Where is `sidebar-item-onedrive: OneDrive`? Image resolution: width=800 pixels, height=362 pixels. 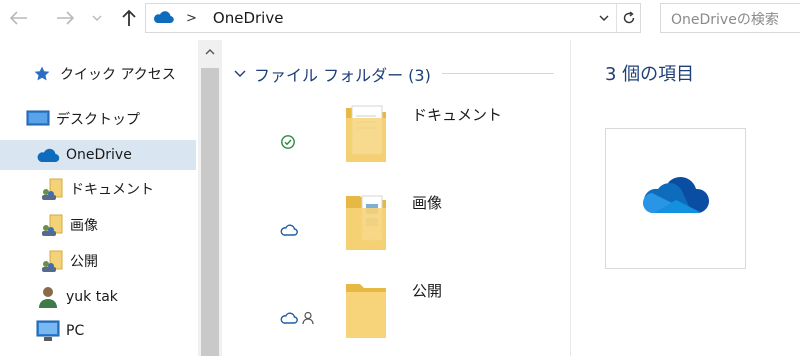 sidebar-item-onedrive: OneDrive is located at coordinates (98, 155).